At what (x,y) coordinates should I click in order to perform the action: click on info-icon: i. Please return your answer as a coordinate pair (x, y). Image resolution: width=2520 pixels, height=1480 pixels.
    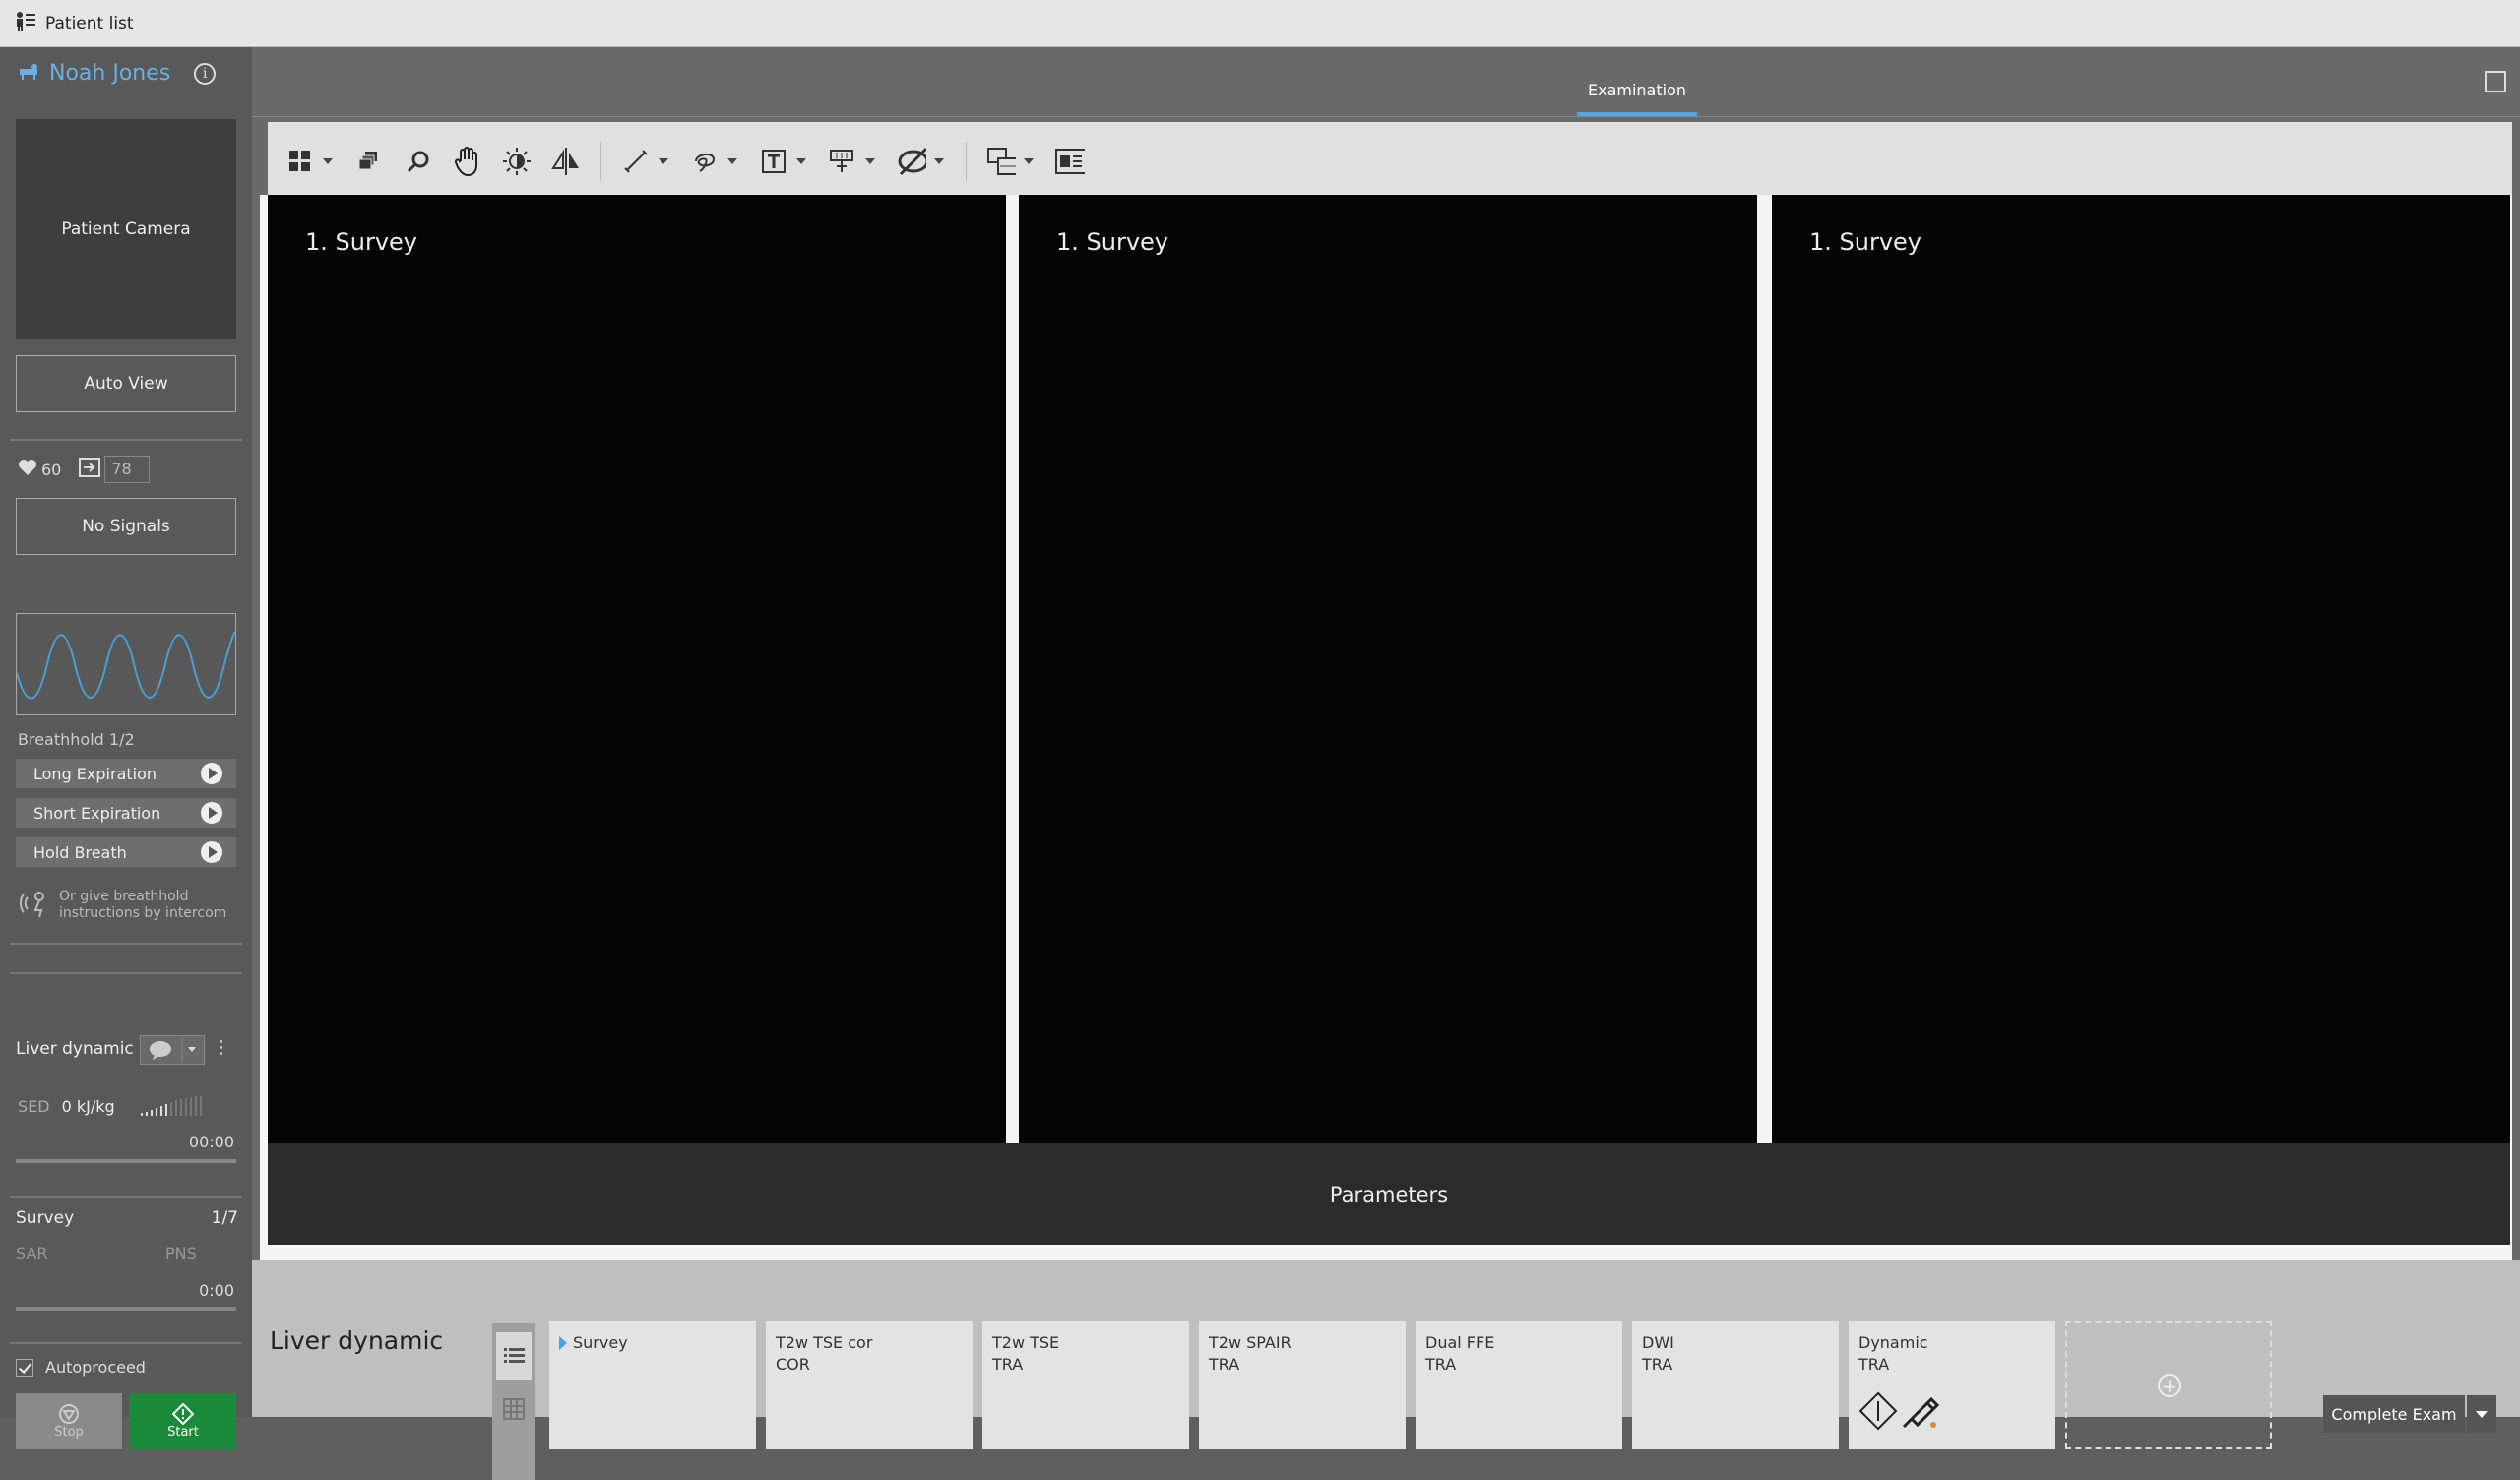
    Looking at the image, I should click on (205, 74).